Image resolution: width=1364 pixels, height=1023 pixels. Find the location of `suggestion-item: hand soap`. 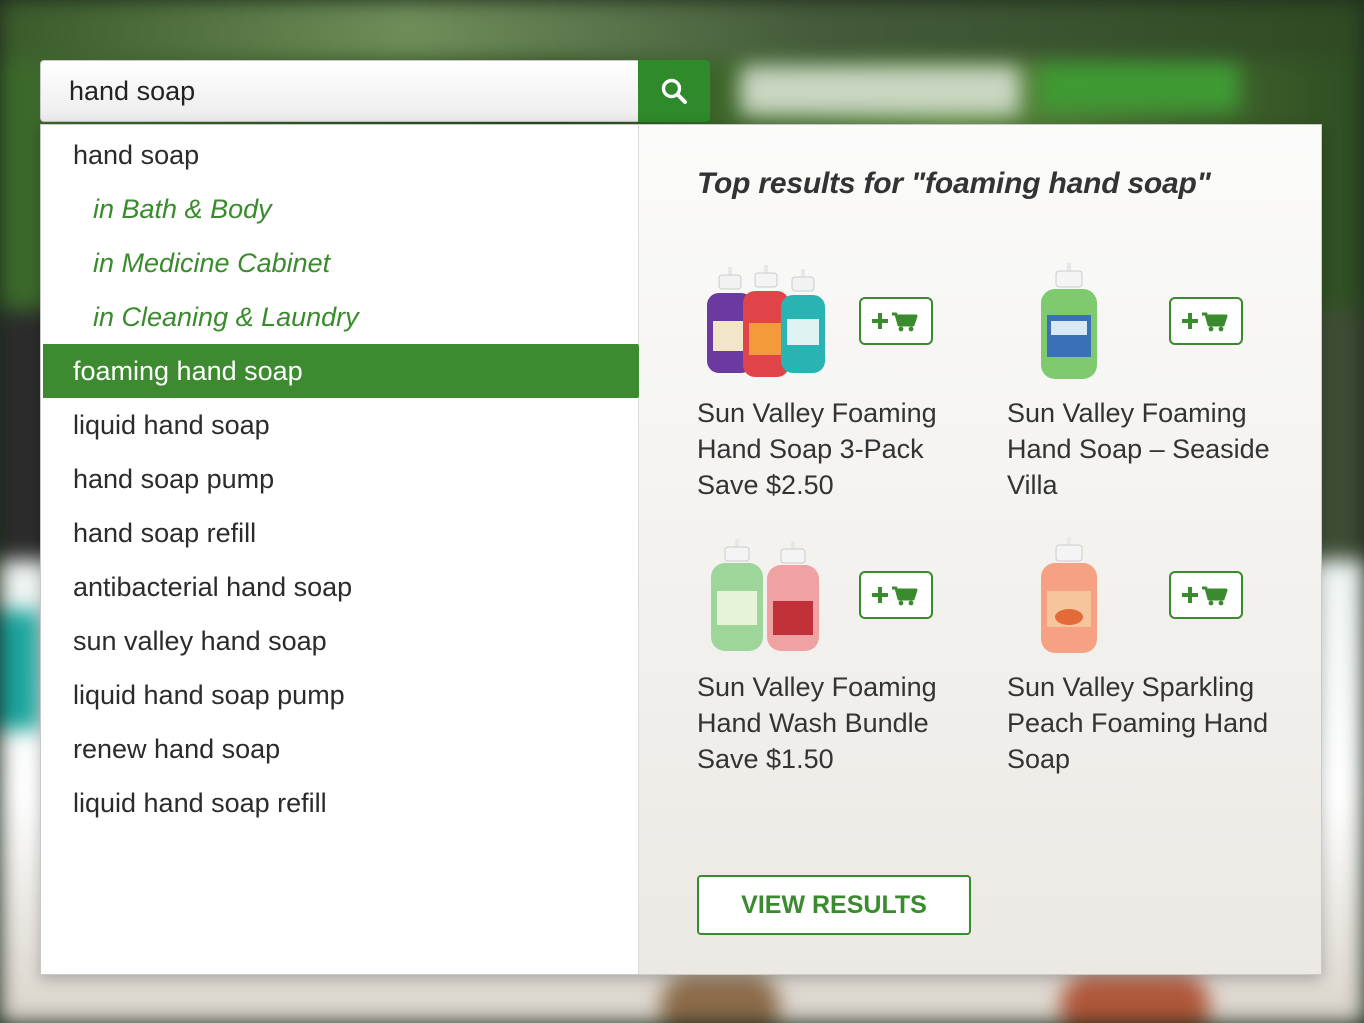

suggestion-item: hand soap is located at coordinates (339, 155).